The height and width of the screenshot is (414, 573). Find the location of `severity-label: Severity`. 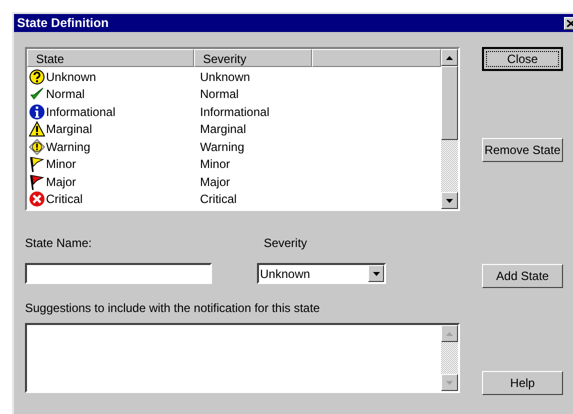

severity-label: Severity is located at coordinates (286, 243).